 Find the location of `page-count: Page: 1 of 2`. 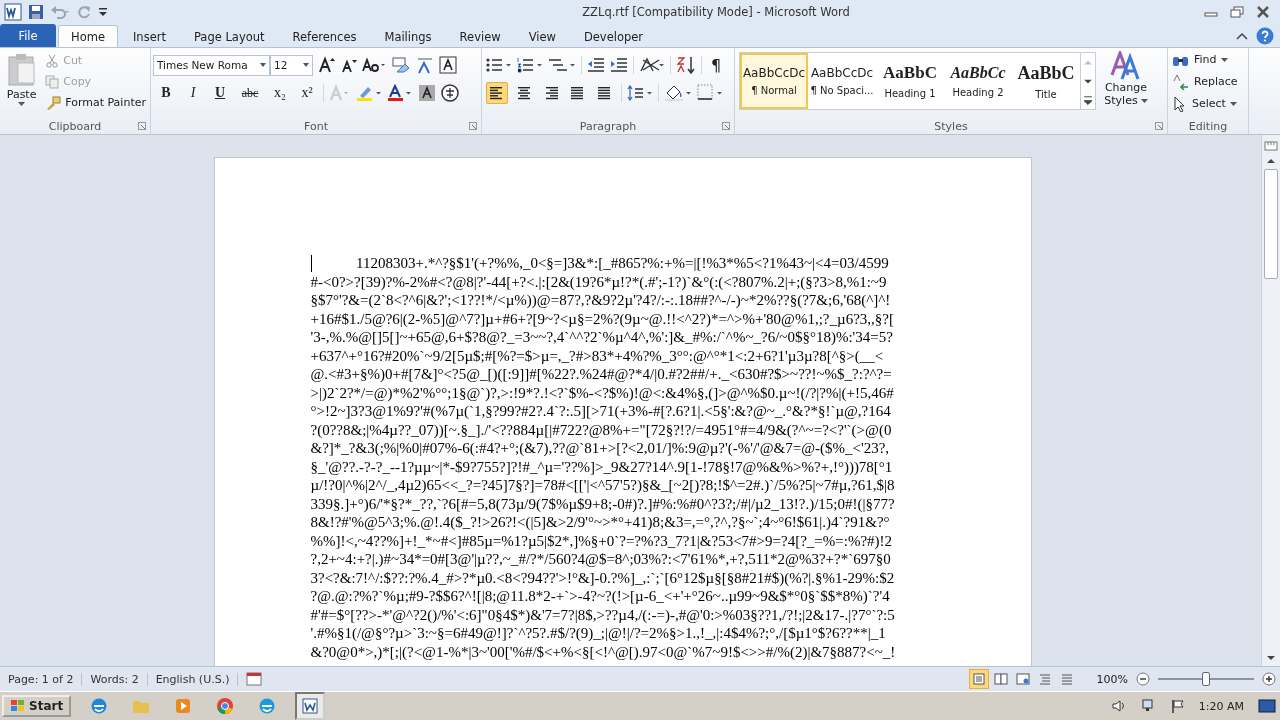

page-count: Page: 1 of 2 is located at coordinates (45, 679).